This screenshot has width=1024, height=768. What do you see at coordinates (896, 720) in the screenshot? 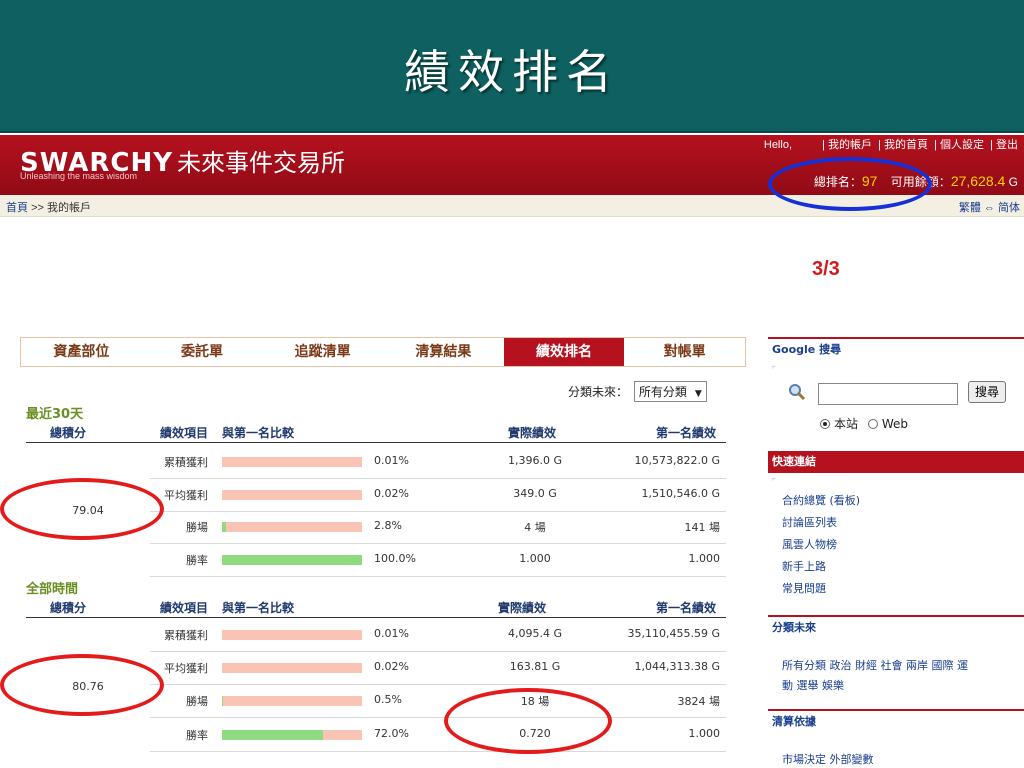
I see `settlement-basis-title: 清算依據` at bounding box center [896, 720].